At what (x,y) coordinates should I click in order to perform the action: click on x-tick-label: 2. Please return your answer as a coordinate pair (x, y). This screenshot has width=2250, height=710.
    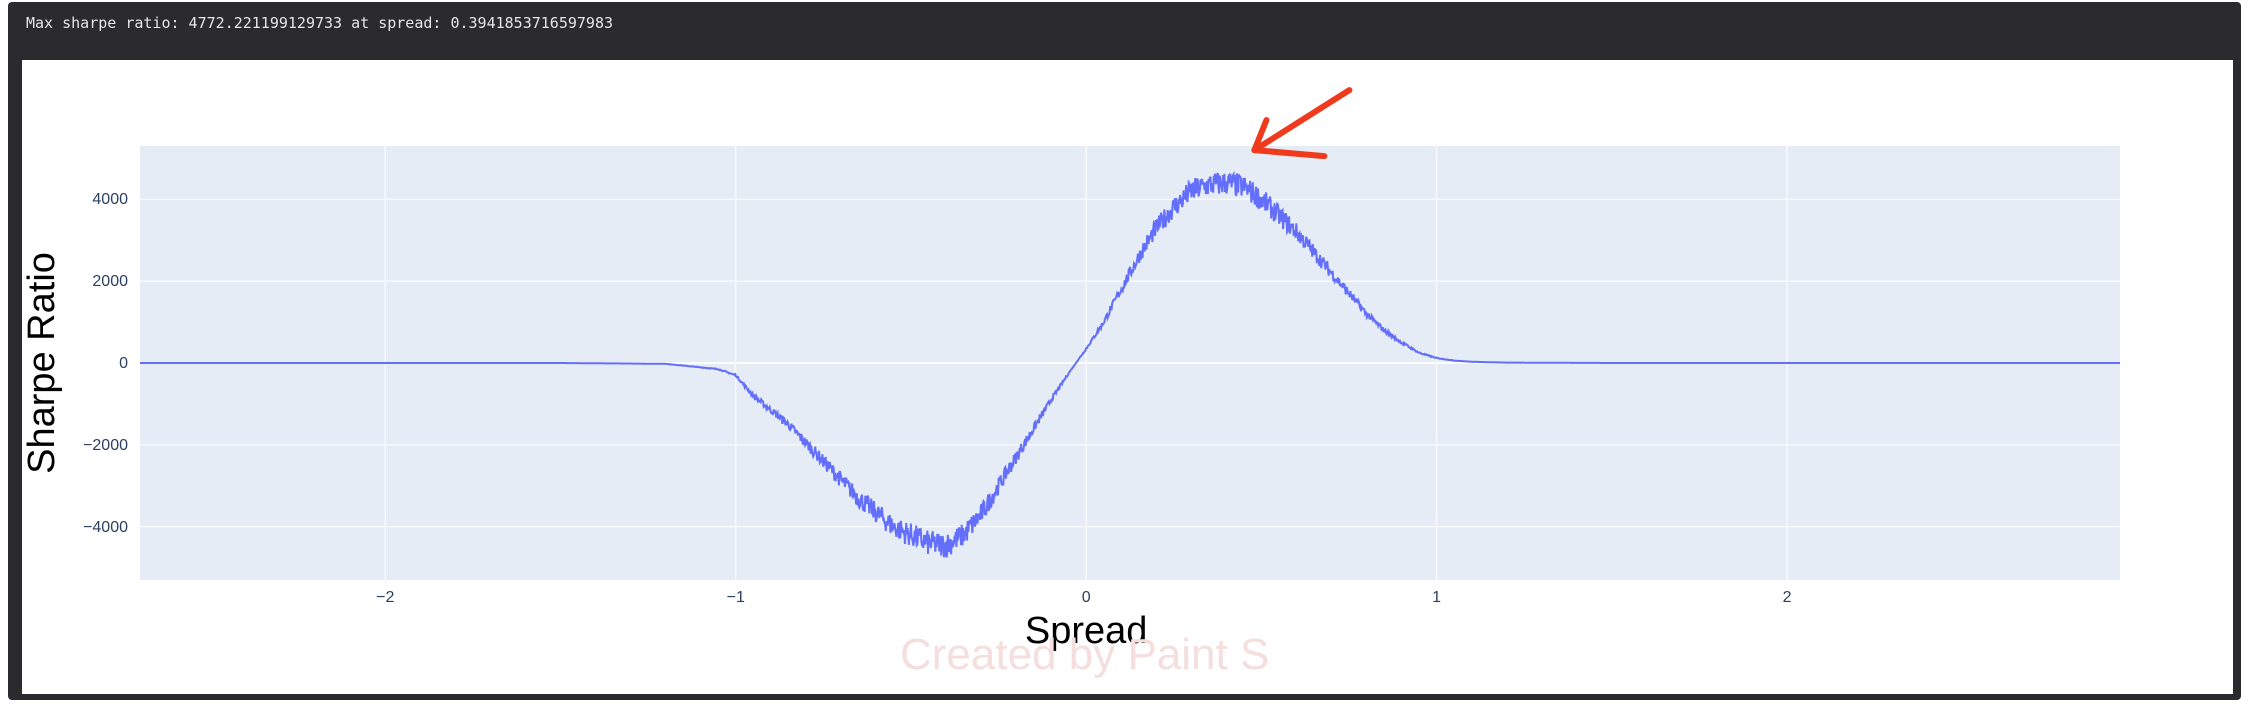
    Looking at the image, I should click on (1787, 597).